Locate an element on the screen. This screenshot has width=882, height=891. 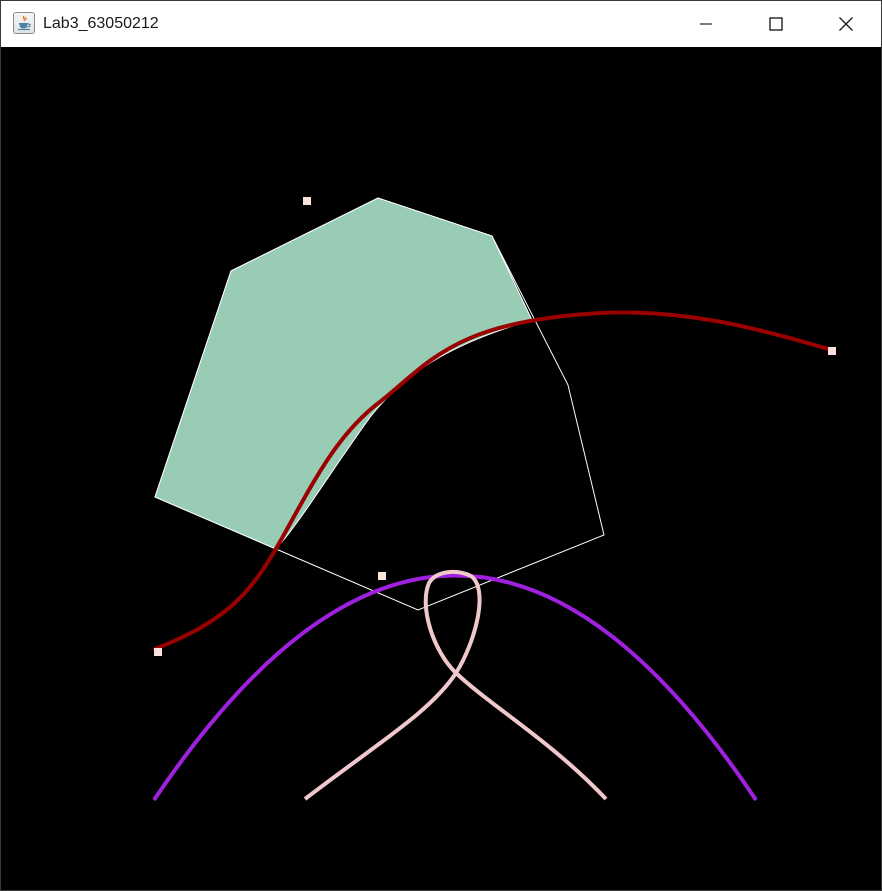
close-button is located at coordinates (846, 24).